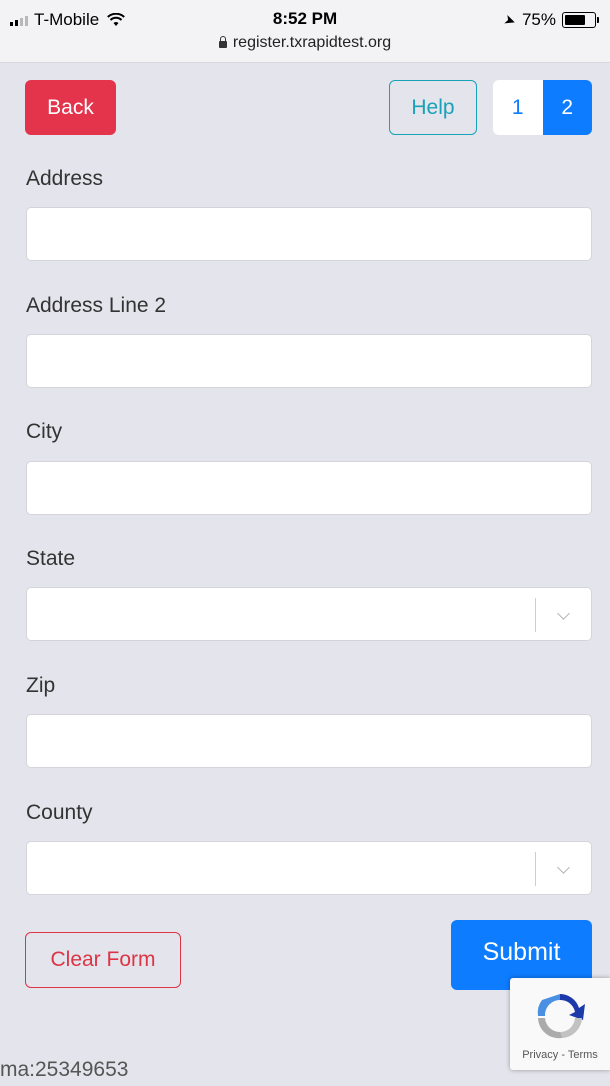 The width and height of the screenshot is (610, 1086). What do you see at coordinates (575, 20) in the screenshot?
I see `battery-fill` at bounding box center [575, 20].